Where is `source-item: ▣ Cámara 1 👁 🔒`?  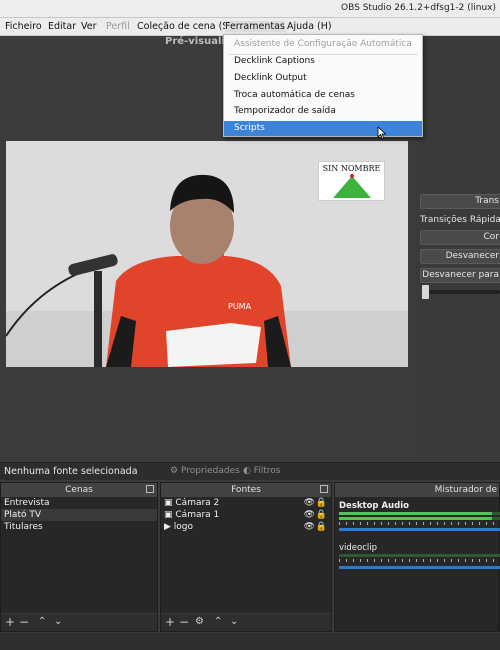 source-item: ▣ Cámara 1 👁 🔒 is located at coordinates (246, 515).